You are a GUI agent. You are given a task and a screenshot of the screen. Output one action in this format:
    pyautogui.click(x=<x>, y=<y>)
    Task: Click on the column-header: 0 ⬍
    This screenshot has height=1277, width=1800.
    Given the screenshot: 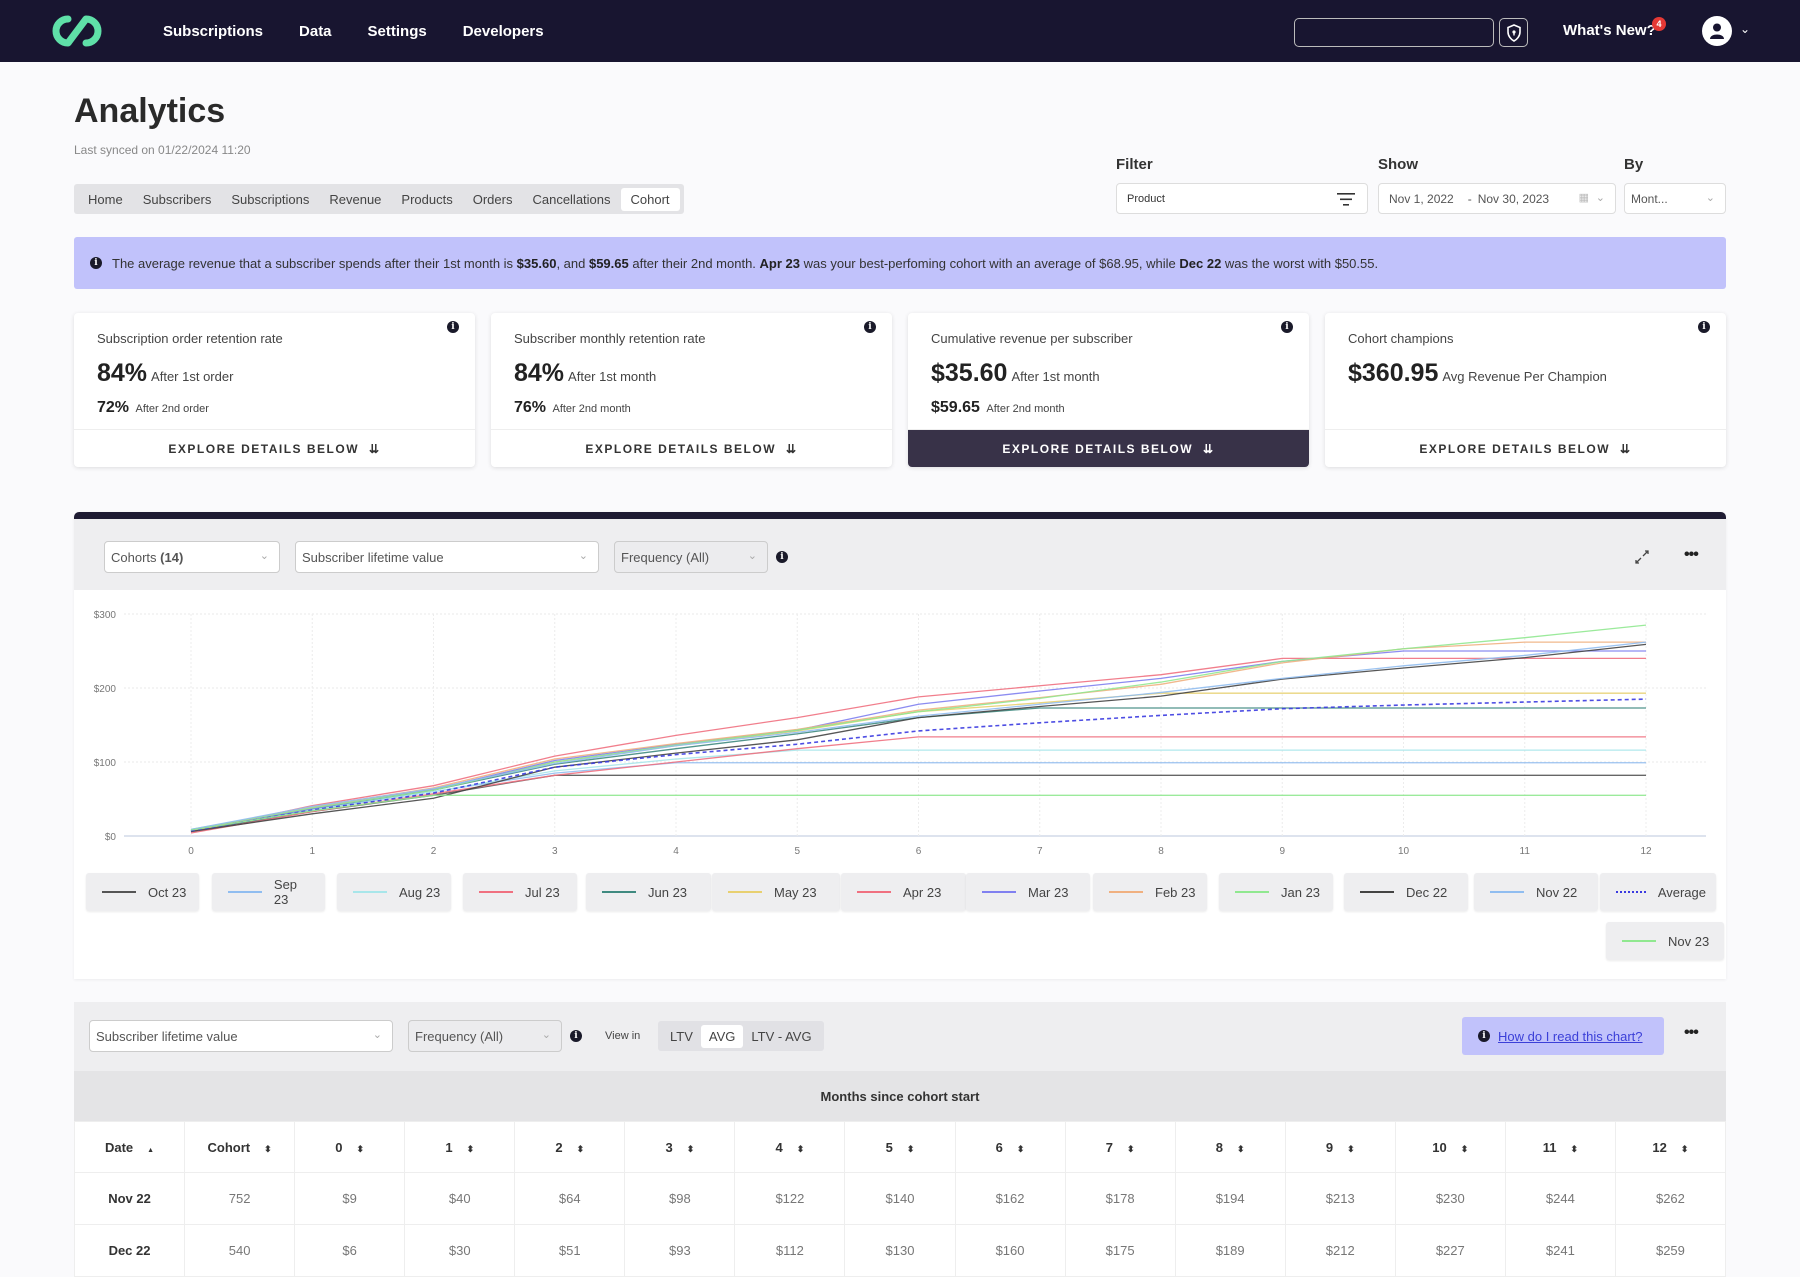 What is the action you would take?
    pyautogui.click(x=350, y=1147)
    